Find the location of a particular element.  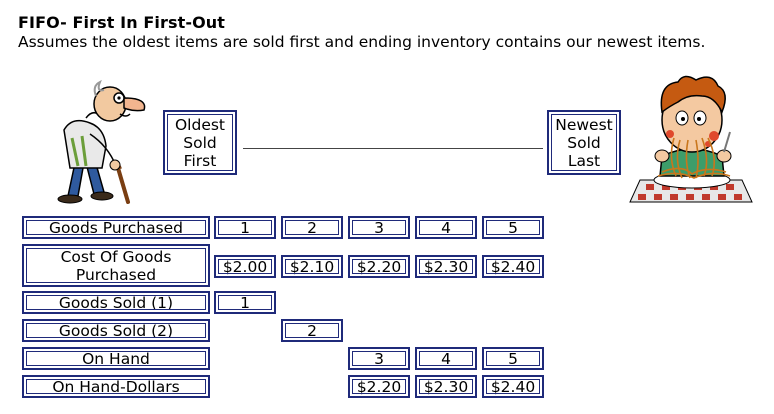

boy-eating-spaghetti-icon is located at coordinates (691, 139).